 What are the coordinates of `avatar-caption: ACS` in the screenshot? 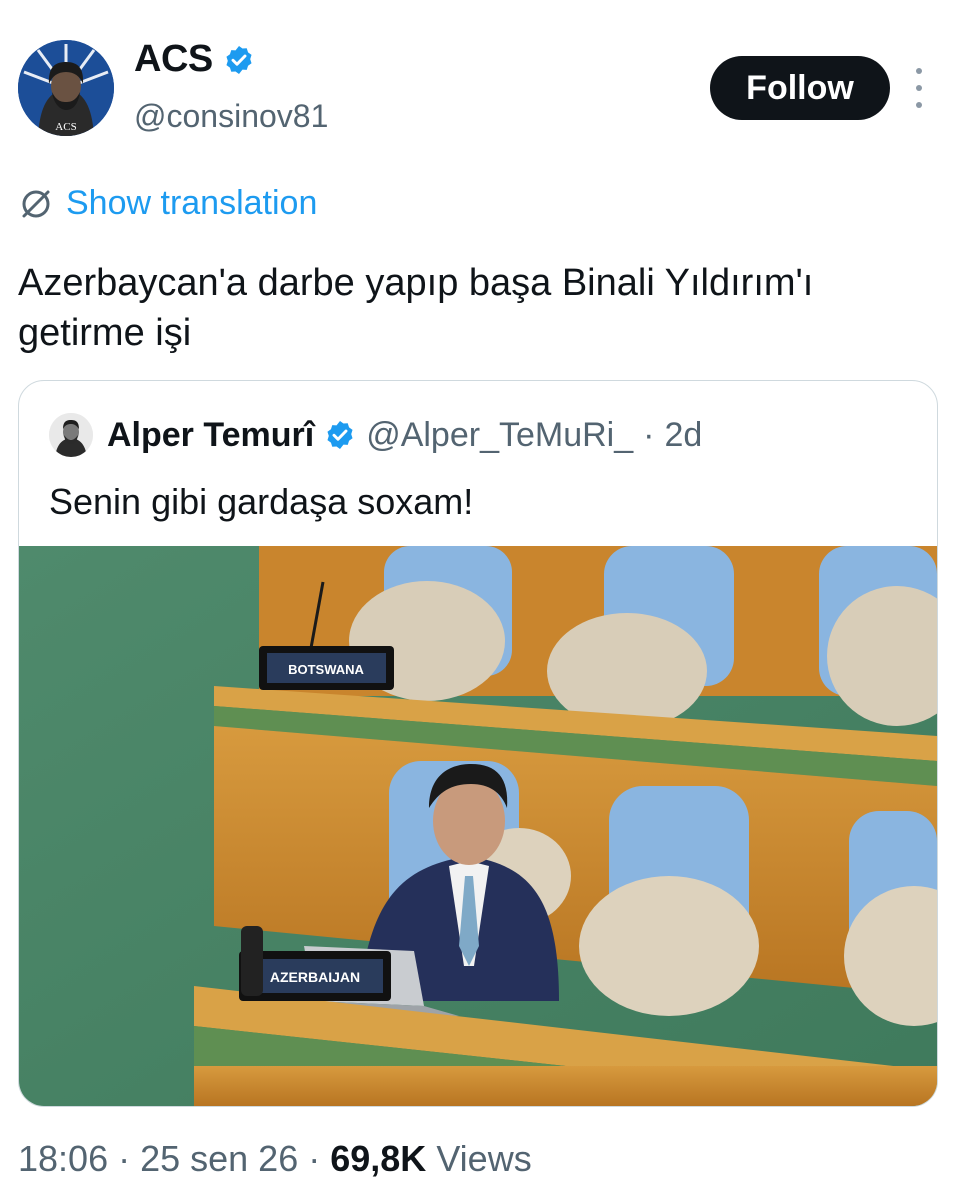 It's located at (65, 127).